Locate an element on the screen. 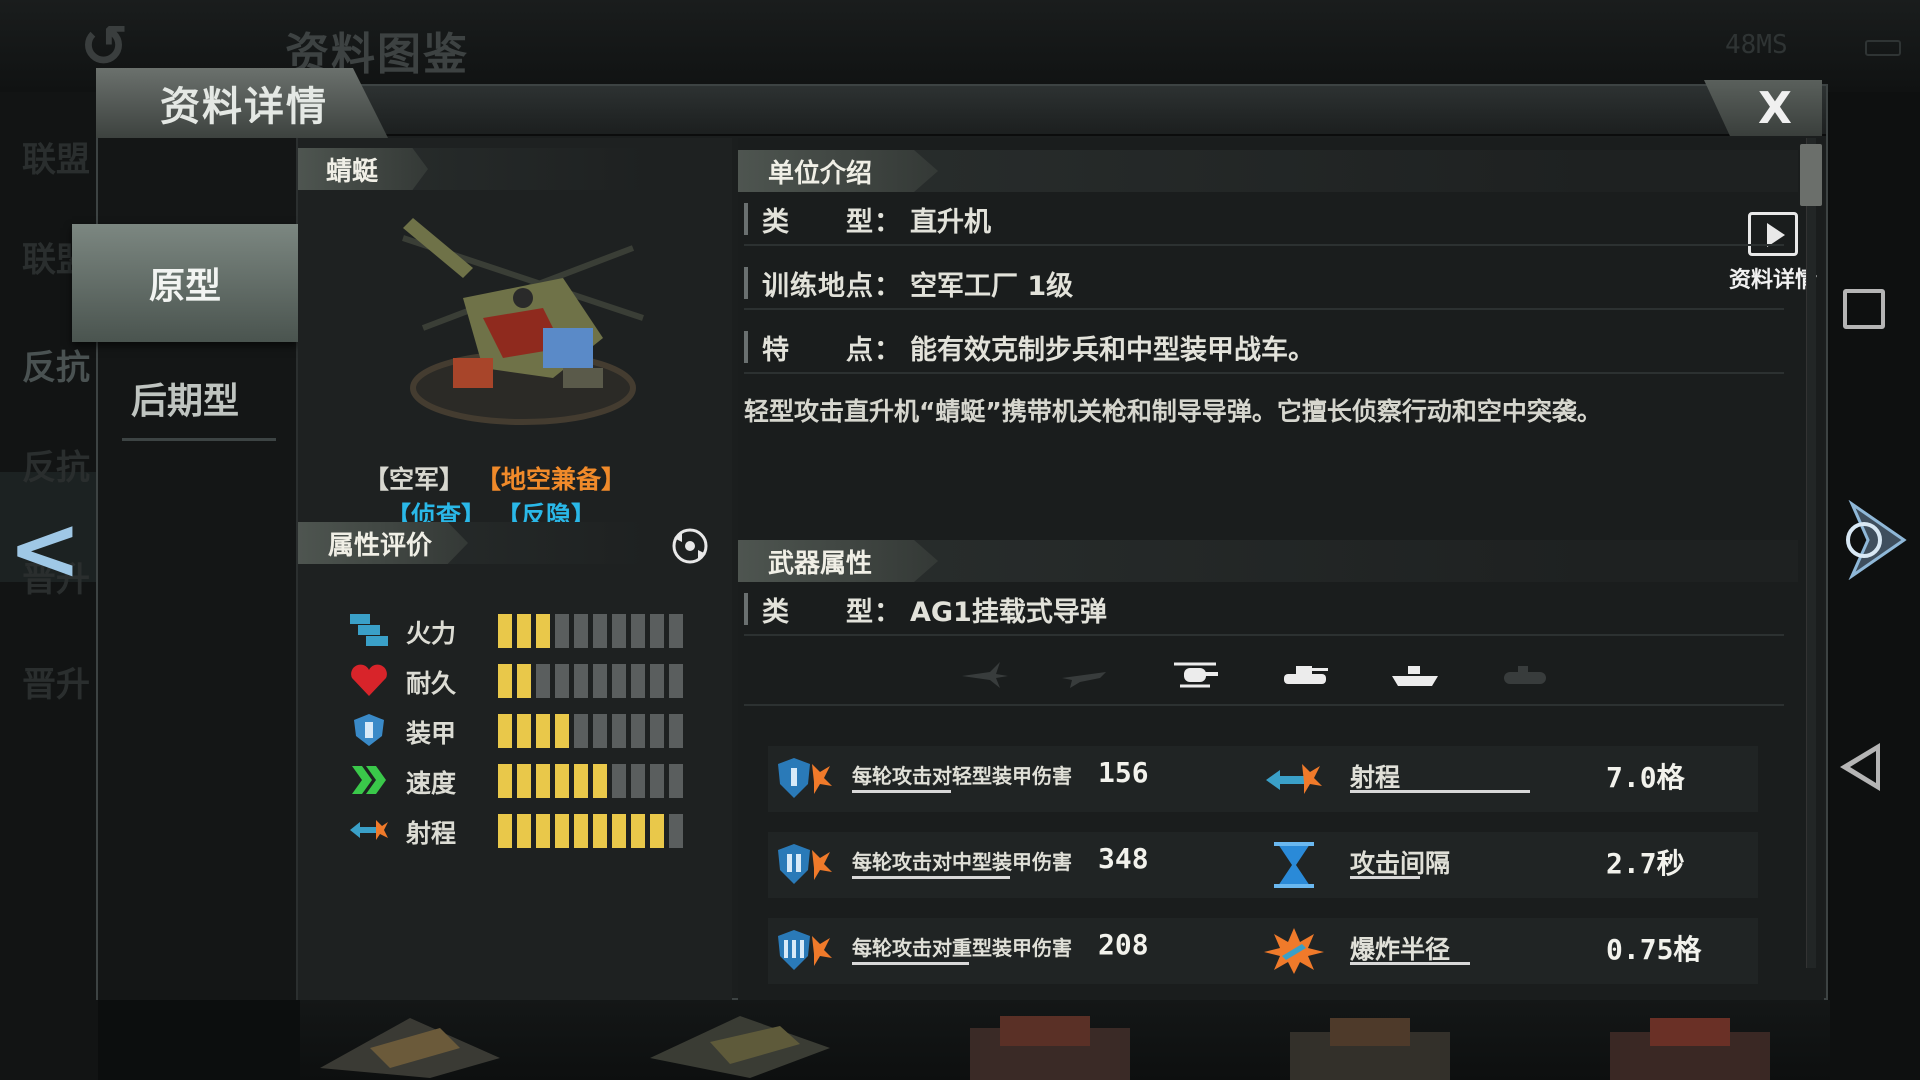  unit-name: 蜻蜓 is located at coordinates (363, 169).